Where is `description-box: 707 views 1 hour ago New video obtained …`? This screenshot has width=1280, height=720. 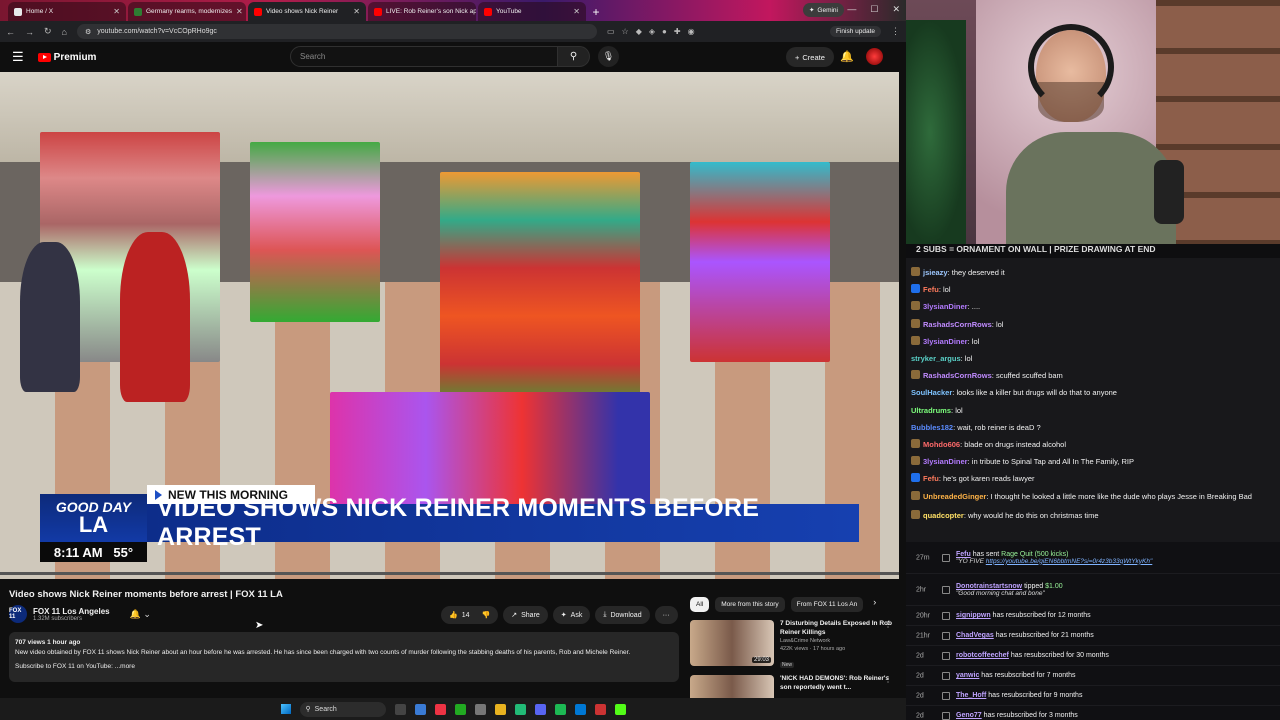
description-box: 707 views 1 hour ago New video obtained … is located at coordinates (344, 657).